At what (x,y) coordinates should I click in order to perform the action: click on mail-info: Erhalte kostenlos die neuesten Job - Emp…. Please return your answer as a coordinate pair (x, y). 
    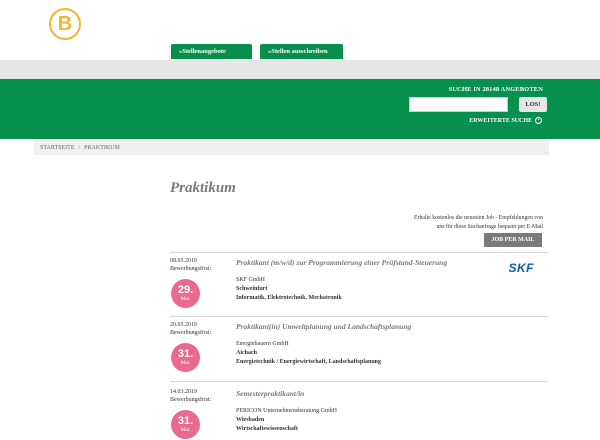
    Looking at the image, I should click on (463, 223).